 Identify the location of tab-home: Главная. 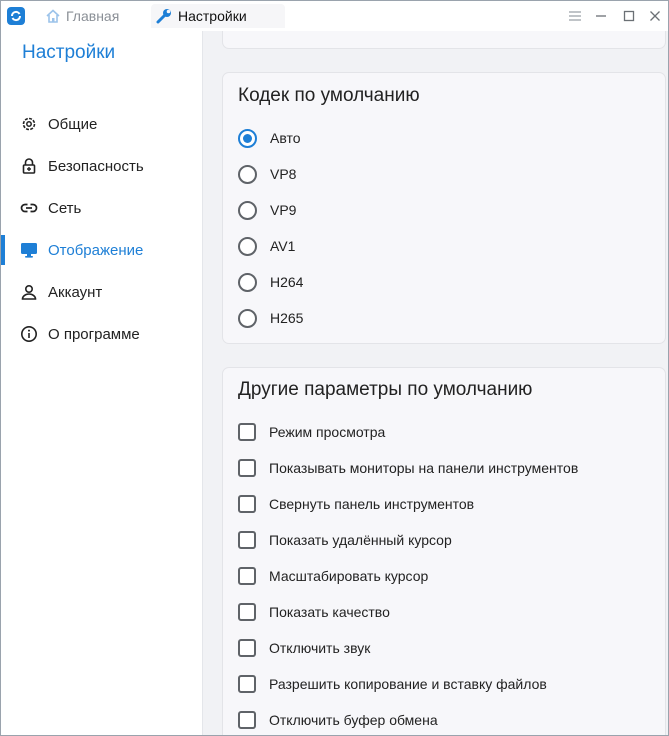
(91, 16).